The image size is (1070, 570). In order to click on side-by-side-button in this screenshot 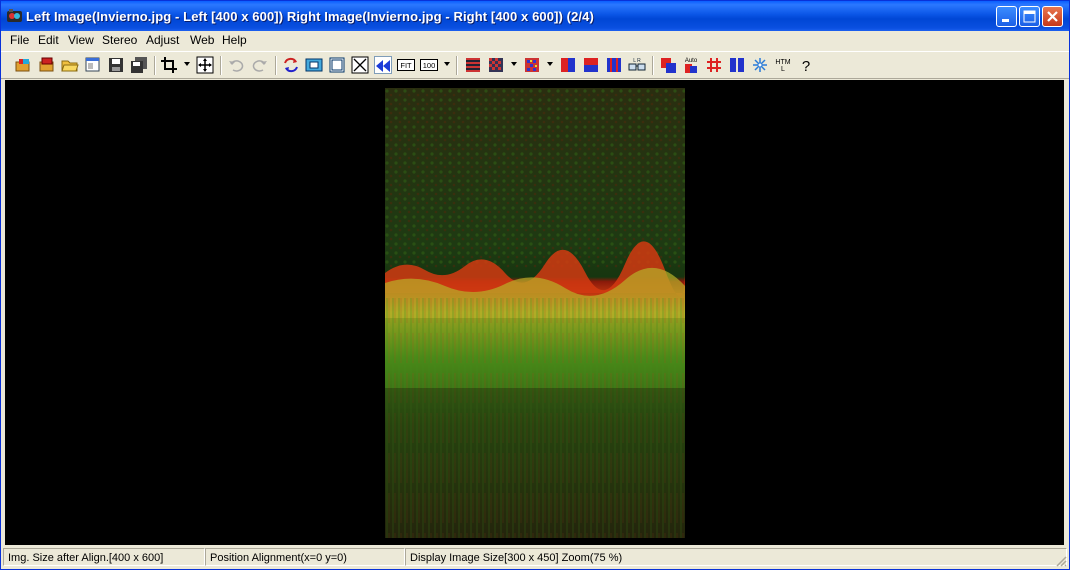, I will do `click(568, 65)`.